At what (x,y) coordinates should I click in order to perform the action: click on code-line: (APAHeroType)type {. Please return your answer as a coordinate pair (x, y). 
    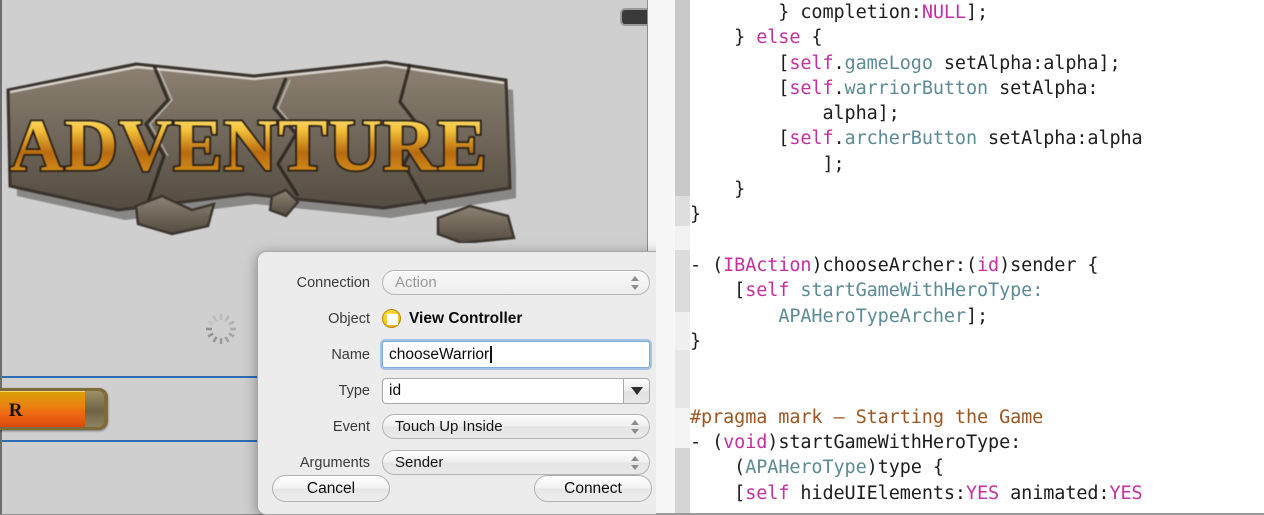
    Looking at the image, I should click on (977, 467).